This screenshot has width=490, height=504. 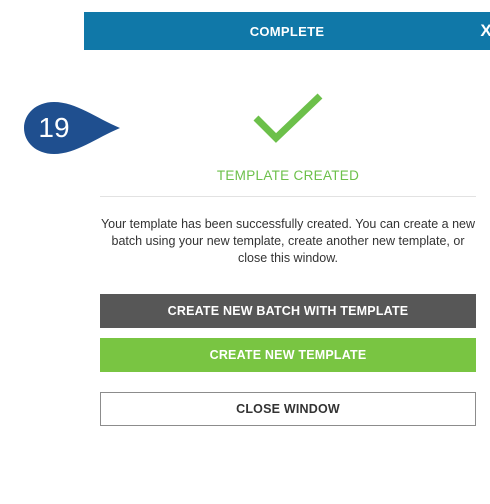 I want to click on dialog-title: COMPLETE, so click(x=287, y=31).